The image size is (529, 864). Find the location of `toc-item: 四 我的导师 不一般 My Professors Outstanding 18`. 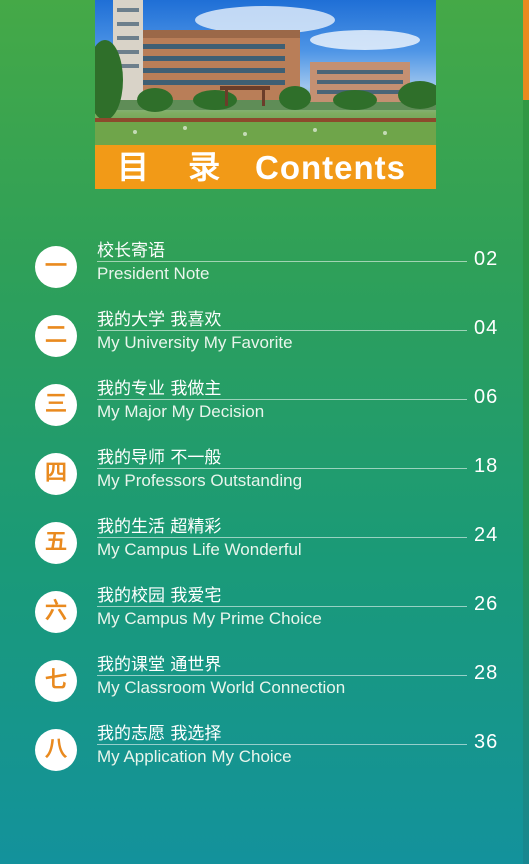

toc-item: 四 我的导师 不一般 My Professors Outstanding 18 is located at coordinates (264, 480).